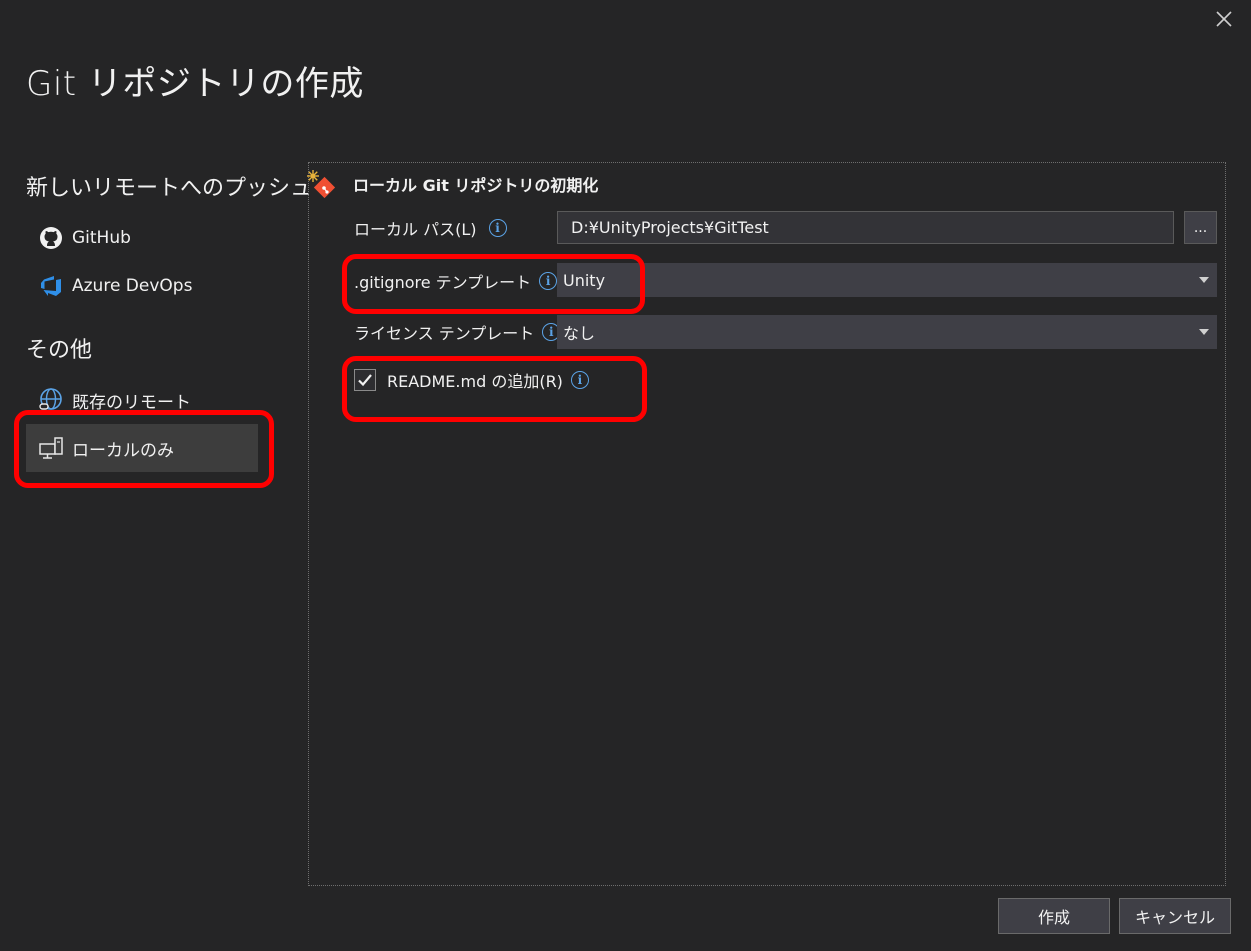 This screenshot has width=1251, height=951. Describe the element at coordinates (169, 188) in the screenshot. I see `push-section-heading: 新しいリモートへのプッシュ` at that location.